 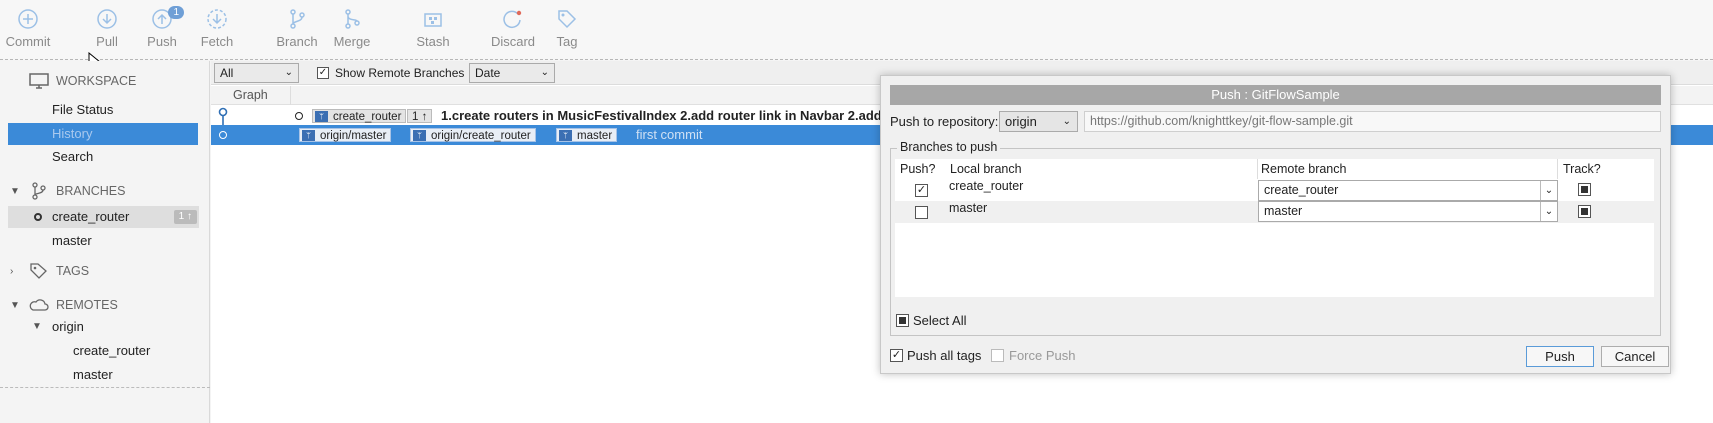 What do you see at coordinates (997, 355) in the screenshot?
I see `force-push-checkbox` at bounding box center [997, 355].